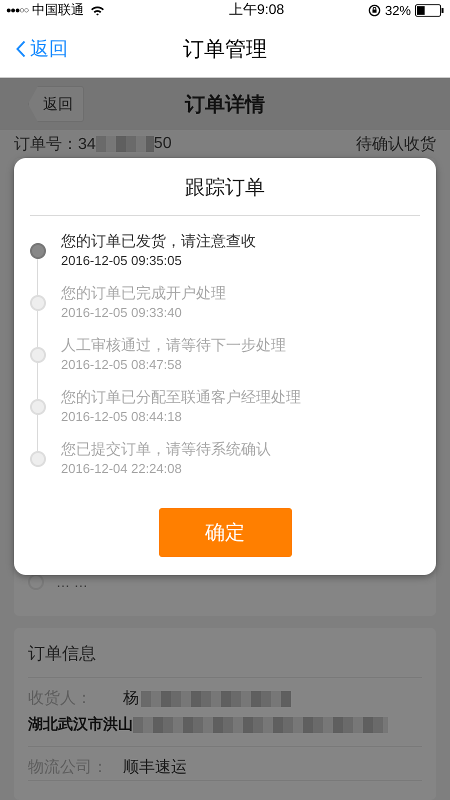 The width and height of the screenshot is (450, 800). What do you see at coordinates (55, 144) in the screenshot?
I see `order-number: 订单号：34` at bounding box center [55, 144].